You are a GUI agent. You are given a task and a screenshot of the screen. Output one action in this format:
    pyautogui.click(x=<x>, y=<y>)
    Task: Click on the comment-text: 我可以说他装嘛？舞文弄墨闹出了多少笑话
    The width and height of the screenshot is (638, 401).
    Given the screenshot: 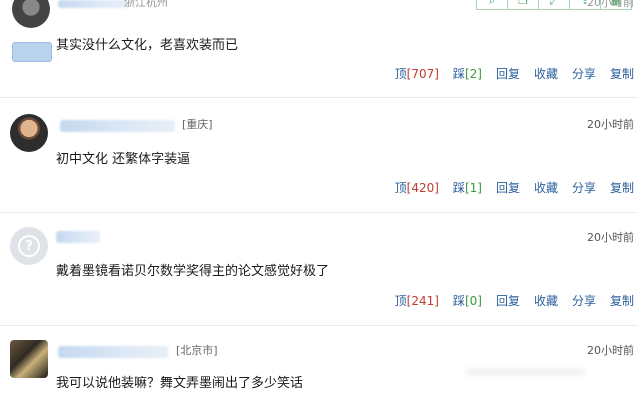 What is the action you would take?
    pyautogui.click(x=180, y=383)
    